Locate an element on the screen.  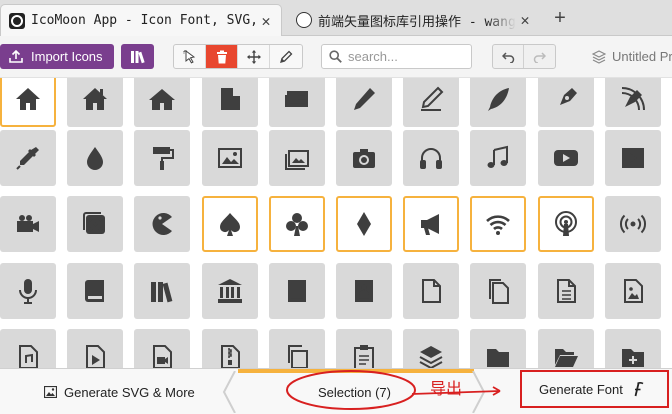
icon-cell-files-empty is located at coordinates (498, 291).